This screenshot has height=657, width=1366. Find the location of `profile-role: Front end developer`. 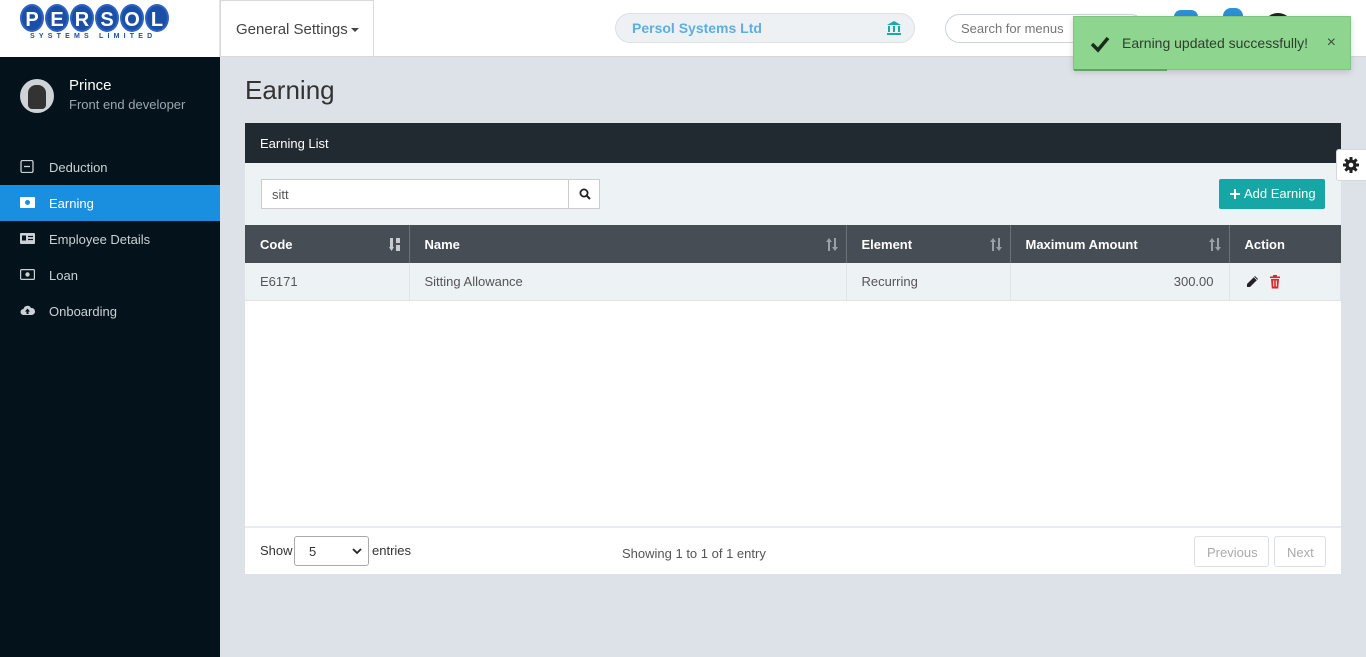

profile-role: Front end developer is located at coordinates (127, 104).